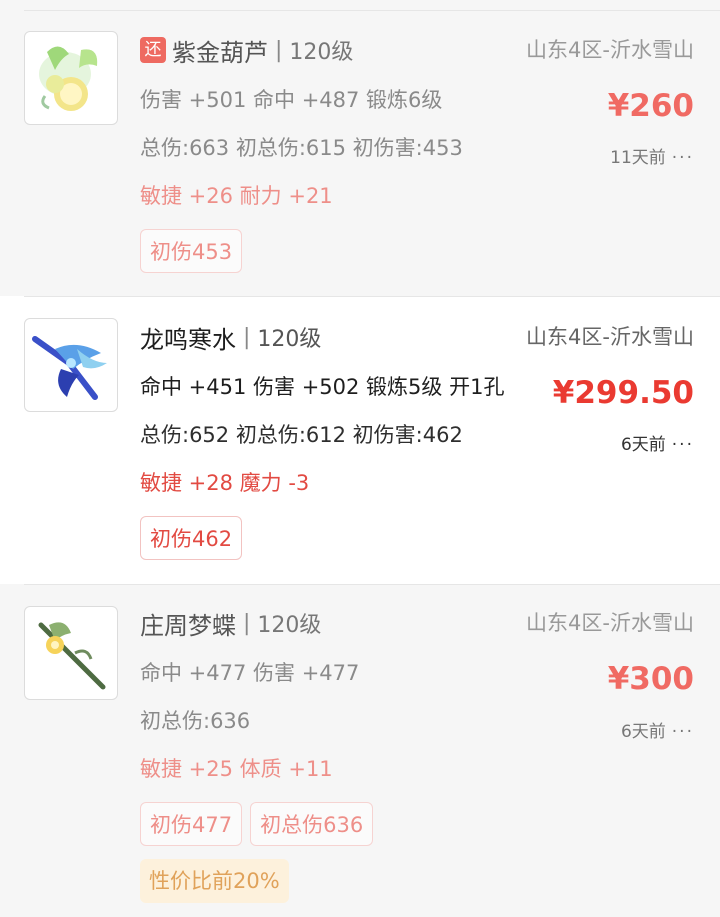 The image size is (720, 917). Describe the element at coordinates (72, 656) in the screenshot. I see `staff-icon` at that location.